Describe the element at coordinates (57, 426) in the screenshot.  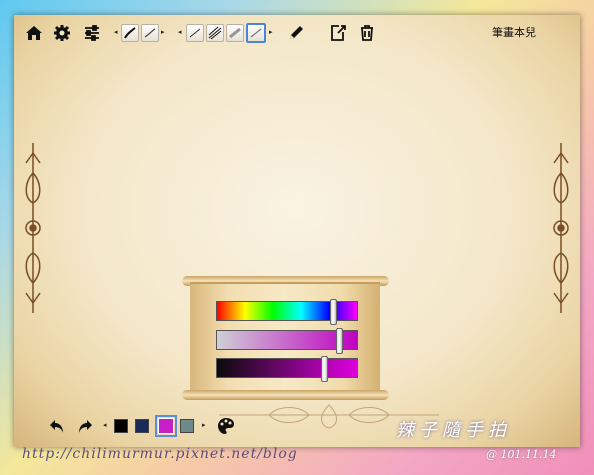
I see `undo-icon` at that location.